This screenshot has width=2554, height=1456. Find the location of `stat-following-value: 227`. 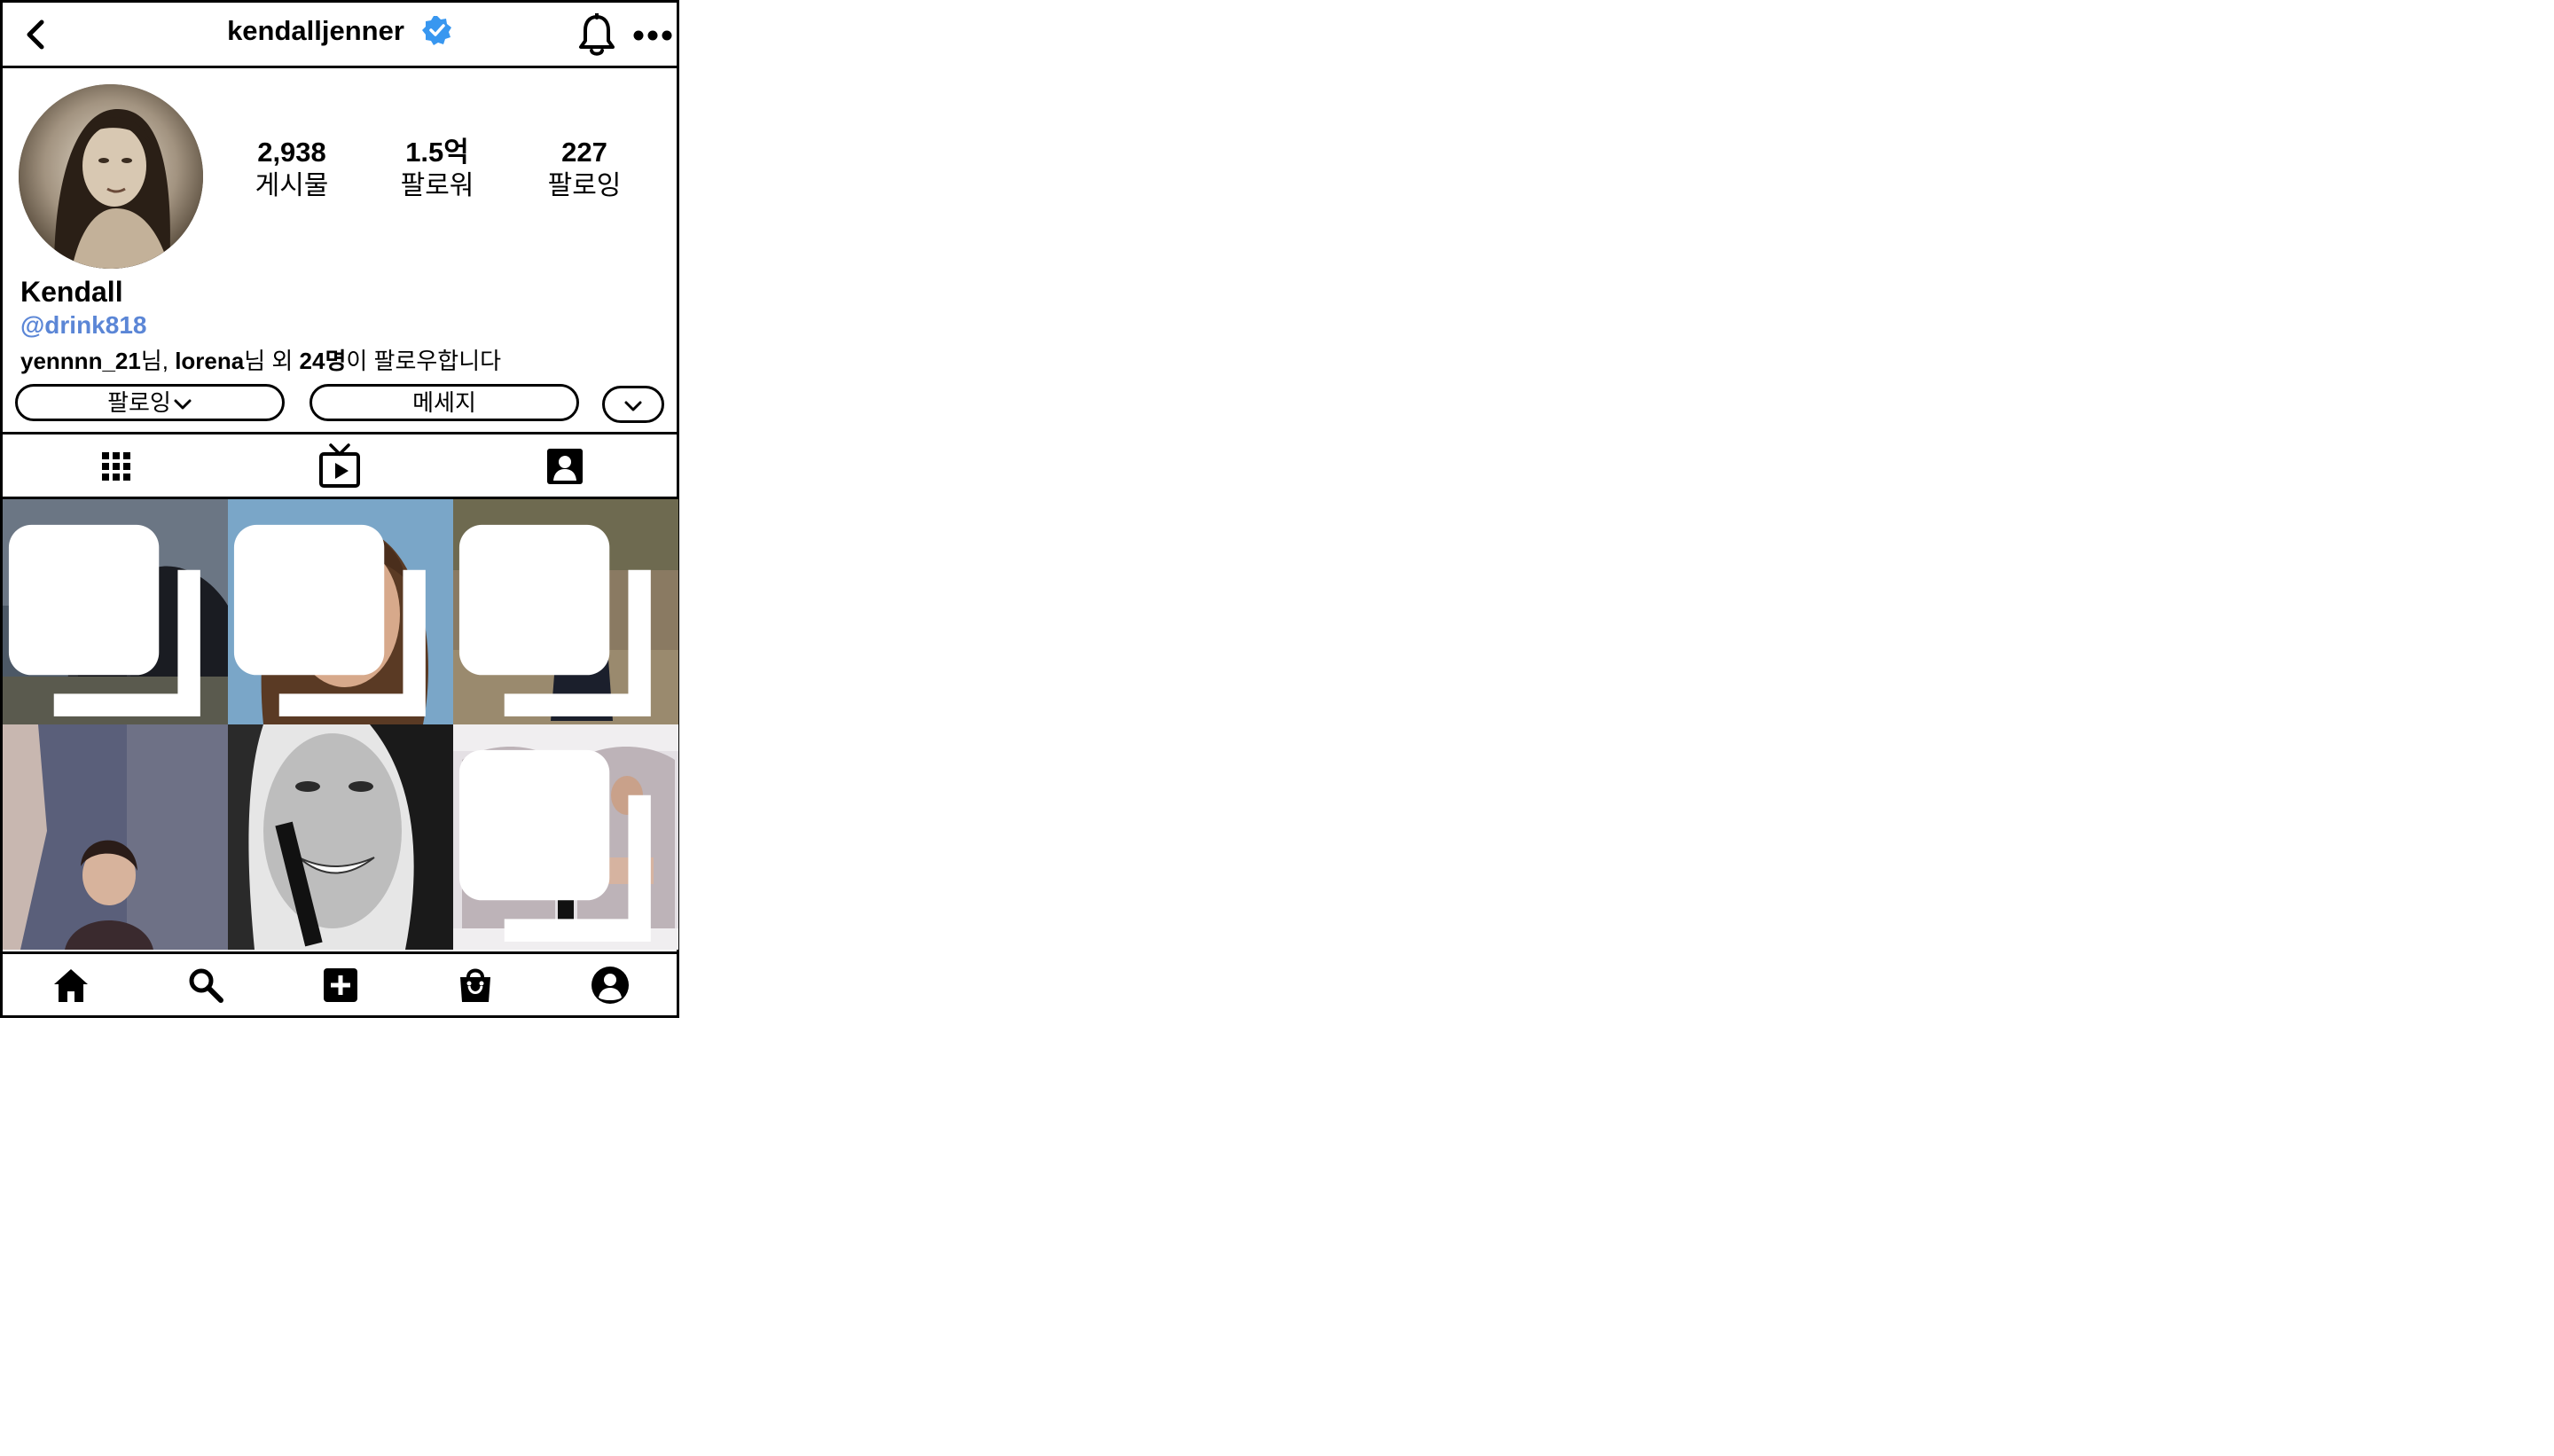

stat-following-value: 227 is located at coordinates (584, 152).